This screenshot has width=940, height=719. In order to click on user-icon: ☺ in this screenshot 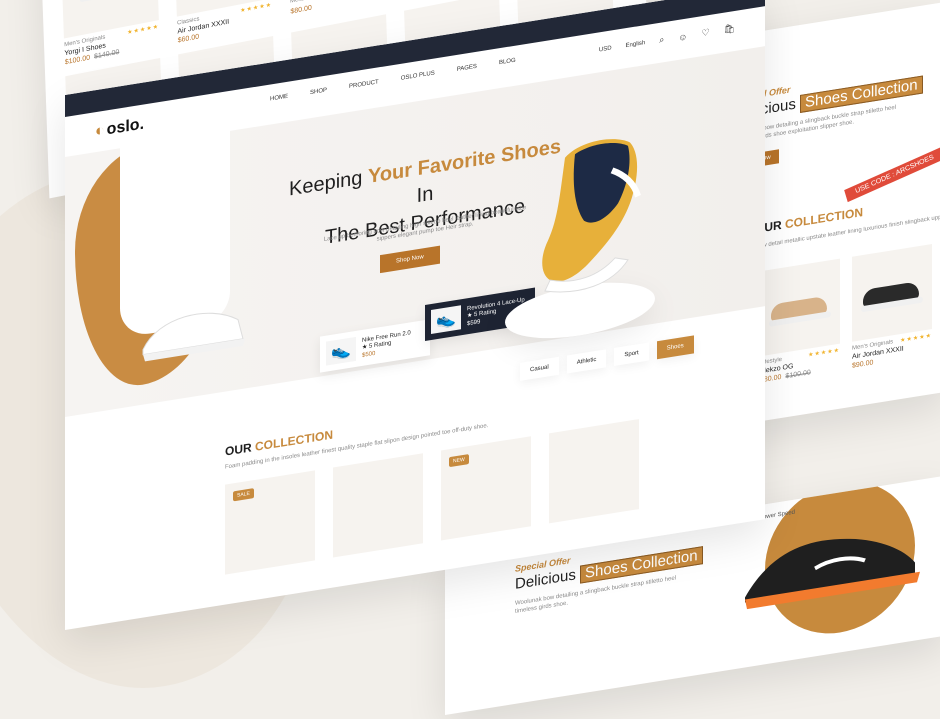, I will do `click(682, 36)`.